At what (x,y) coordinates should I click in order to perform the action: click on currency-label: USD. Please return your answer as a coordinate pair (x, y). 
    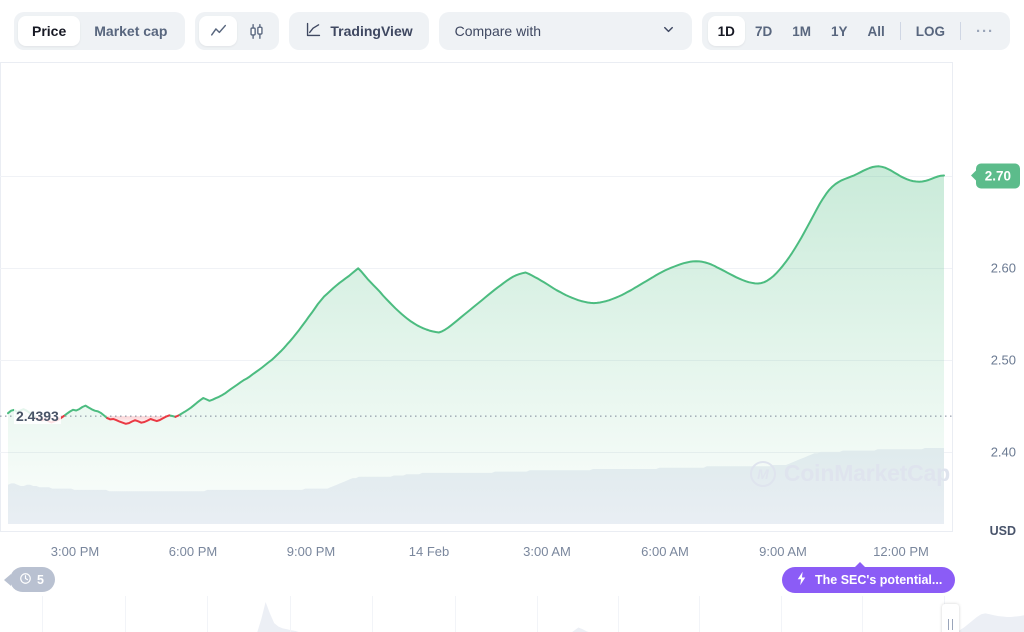
    Looking at the image, I should click on (1002, 531).